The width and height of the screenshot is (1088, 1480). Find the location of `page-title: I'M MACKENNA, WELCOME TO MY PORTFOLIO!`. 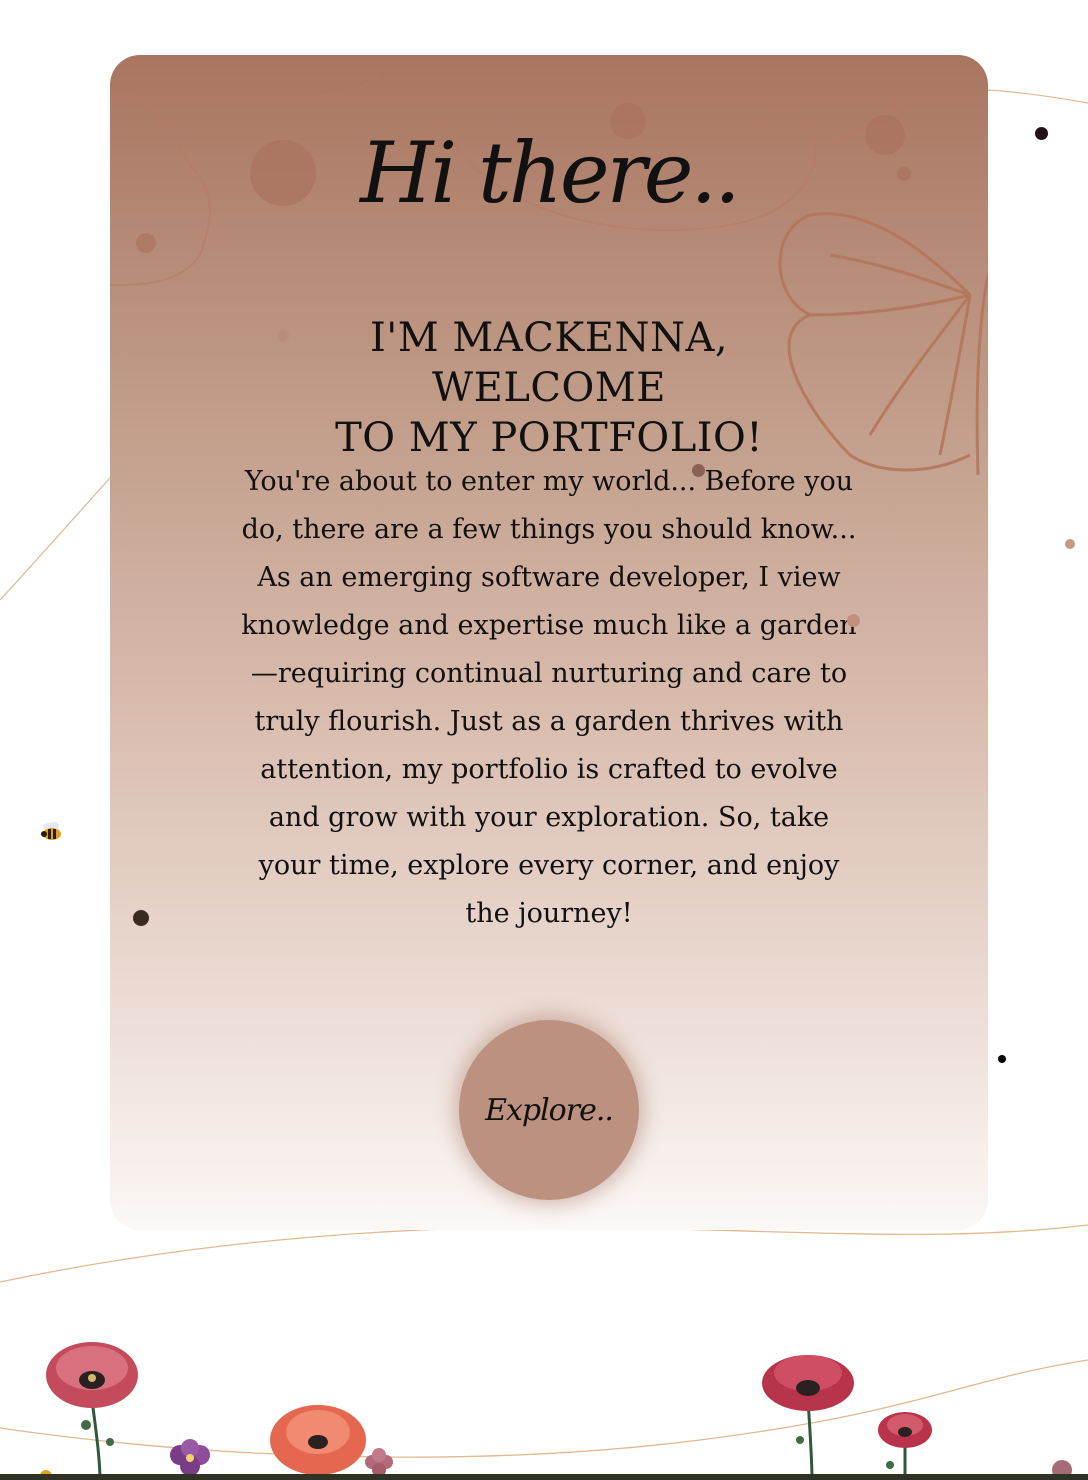

page-title: I'M MACKENNA, WELCOME TO MY PORTFOLIO! is located at coordinates (549, 388).